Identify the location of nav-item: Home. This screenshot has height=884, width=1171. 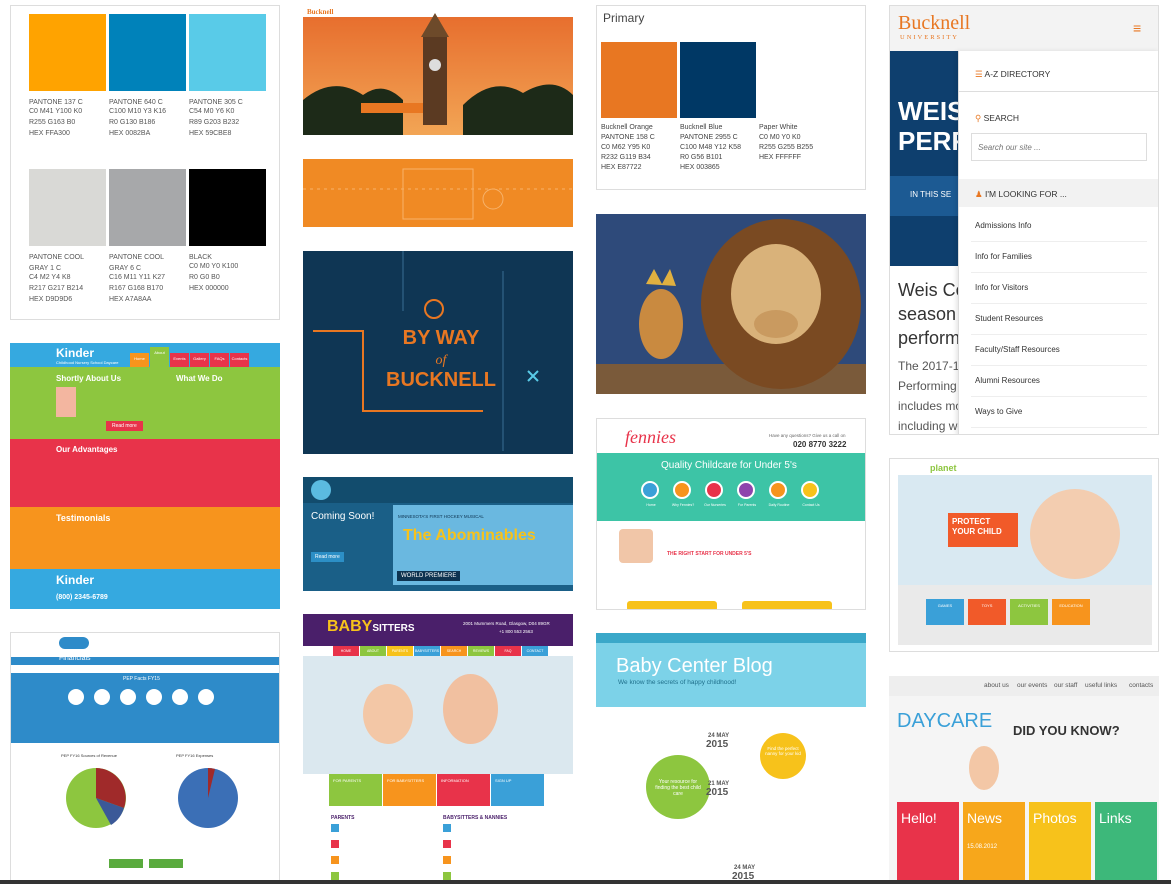
(139, 360).